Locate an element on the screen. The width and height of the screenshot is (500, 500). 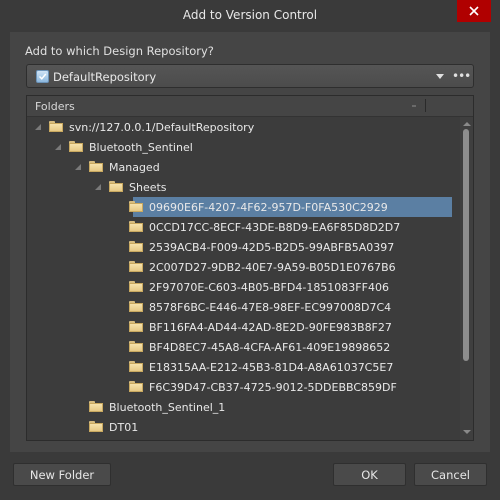
tree-row-label: svn://127.0.0.1/DefaultRepository is located at coordinates (162, 127).